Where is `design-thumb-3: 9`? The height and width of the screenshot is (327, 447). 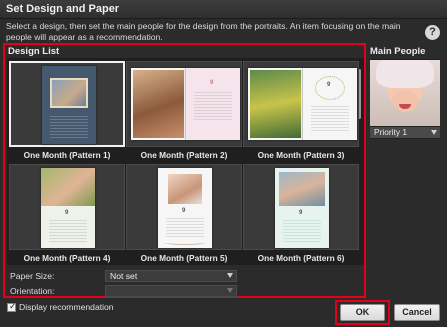
design-thumb-3: 9 is located at coordinates (301, 104).